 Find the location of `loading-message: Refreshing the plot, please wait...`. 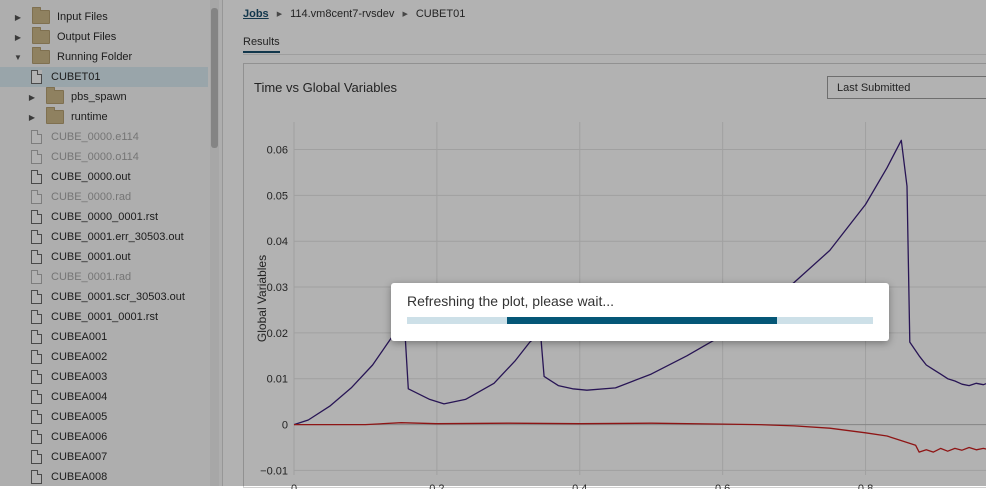

loading-message: Refreshing the plot, please wait... is located at coordinates (511, 301).